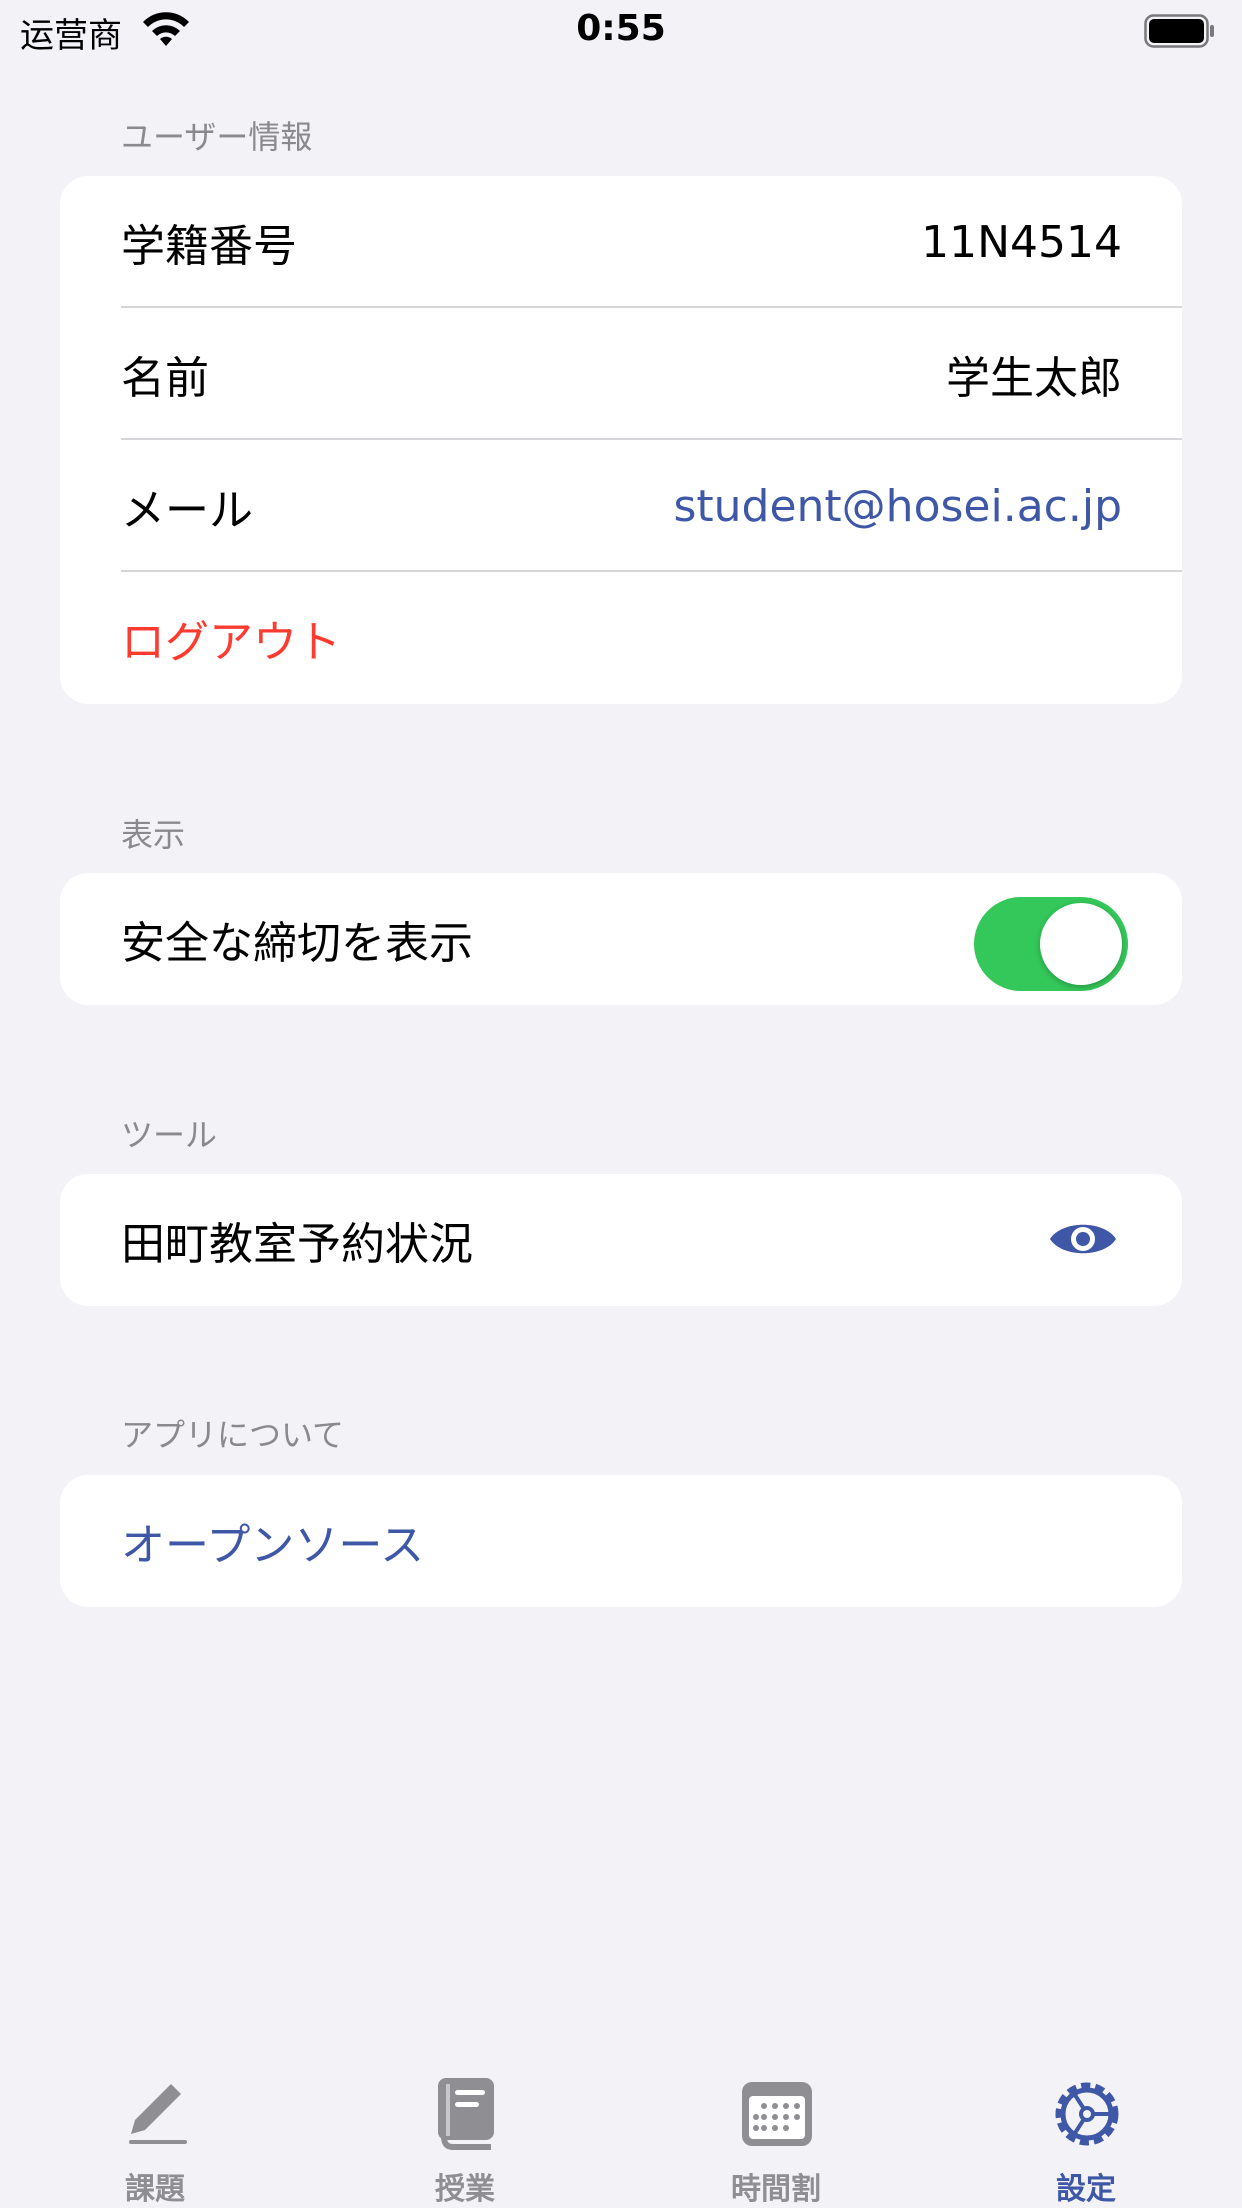 The image size is (1242, 2208). What do you see at coordinates (165, 378) in the screenshot?
I see `name-label: 名前` at bounding box center [165, 378].